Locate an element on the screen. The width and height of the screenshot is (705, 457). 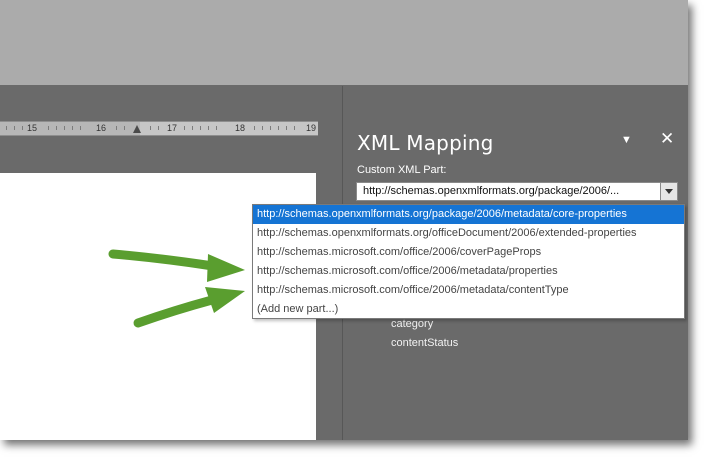
annotation-arrows is located at coordinates (176, 288).